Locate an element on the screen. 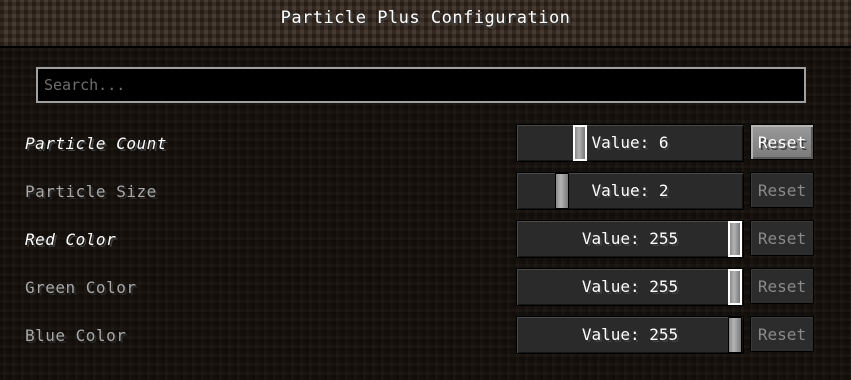 This screenshot has height=380, width=851. option-label: Blue Color is located at coordinates (76, 335).